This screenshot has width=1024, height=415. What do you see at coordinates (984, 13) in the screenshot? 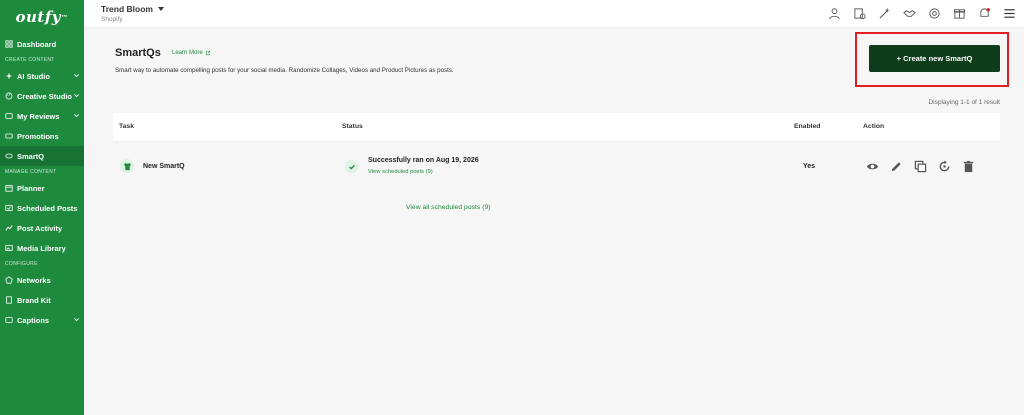
I see `bell-icon` at bounding box center [984, 13].